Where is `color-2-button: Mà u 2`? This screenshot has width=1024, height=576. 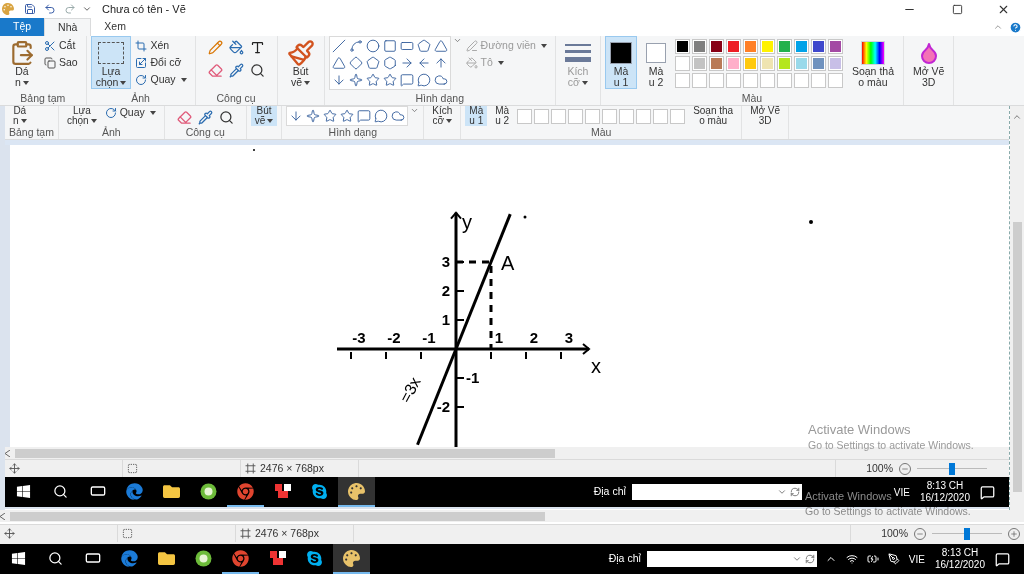
color-2-button: Mà u 2 is located at coordinates (655, 62).